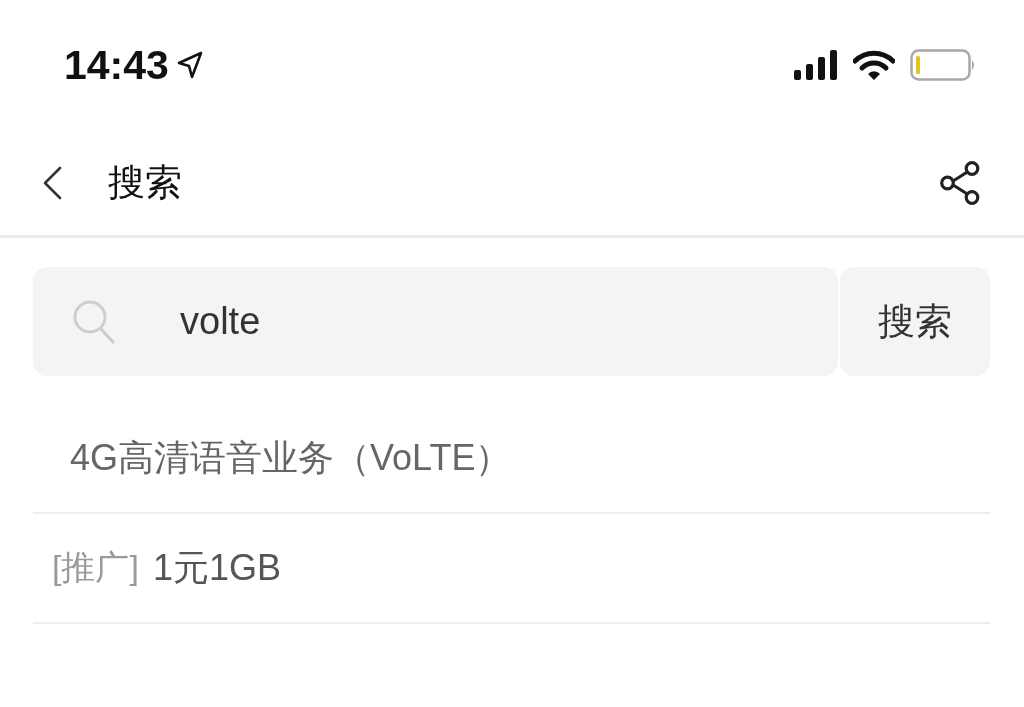  I want to click on suggestion-link: 4G高清语音业务（VoLTE）, so click(291, 458).